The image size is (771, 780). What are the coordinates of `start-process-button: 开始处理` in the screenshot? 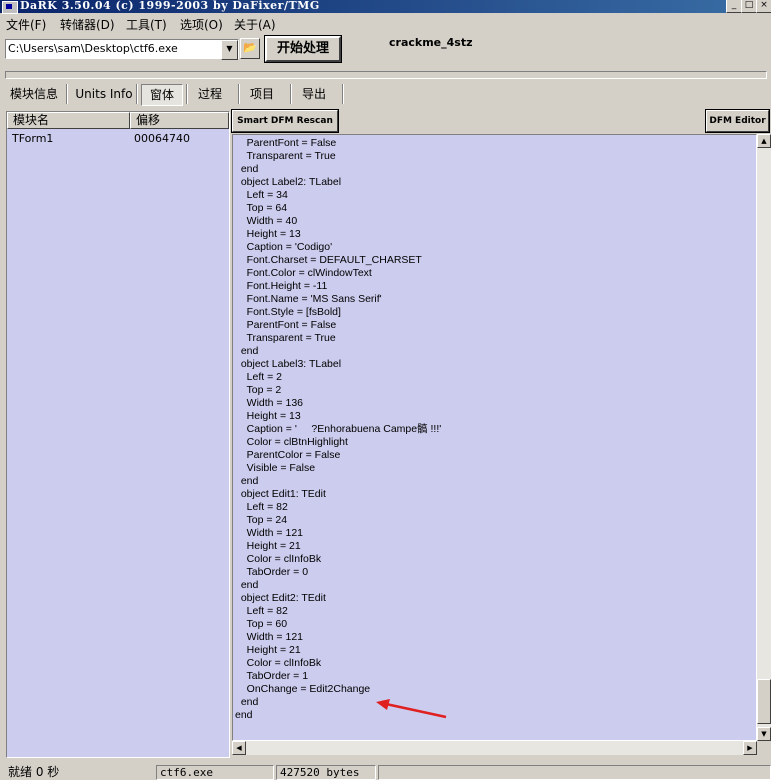 It's located at (303, 49).